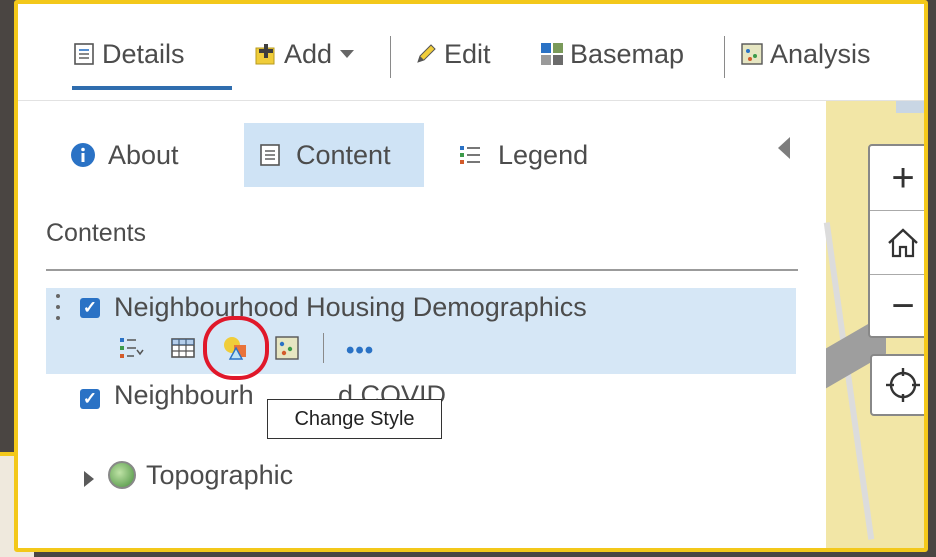 This screenshot has width=936, height=557. What do you see at coordinates (84, 54) in the screenshot?
I see `details-icon` at bounding box center [84, 54].